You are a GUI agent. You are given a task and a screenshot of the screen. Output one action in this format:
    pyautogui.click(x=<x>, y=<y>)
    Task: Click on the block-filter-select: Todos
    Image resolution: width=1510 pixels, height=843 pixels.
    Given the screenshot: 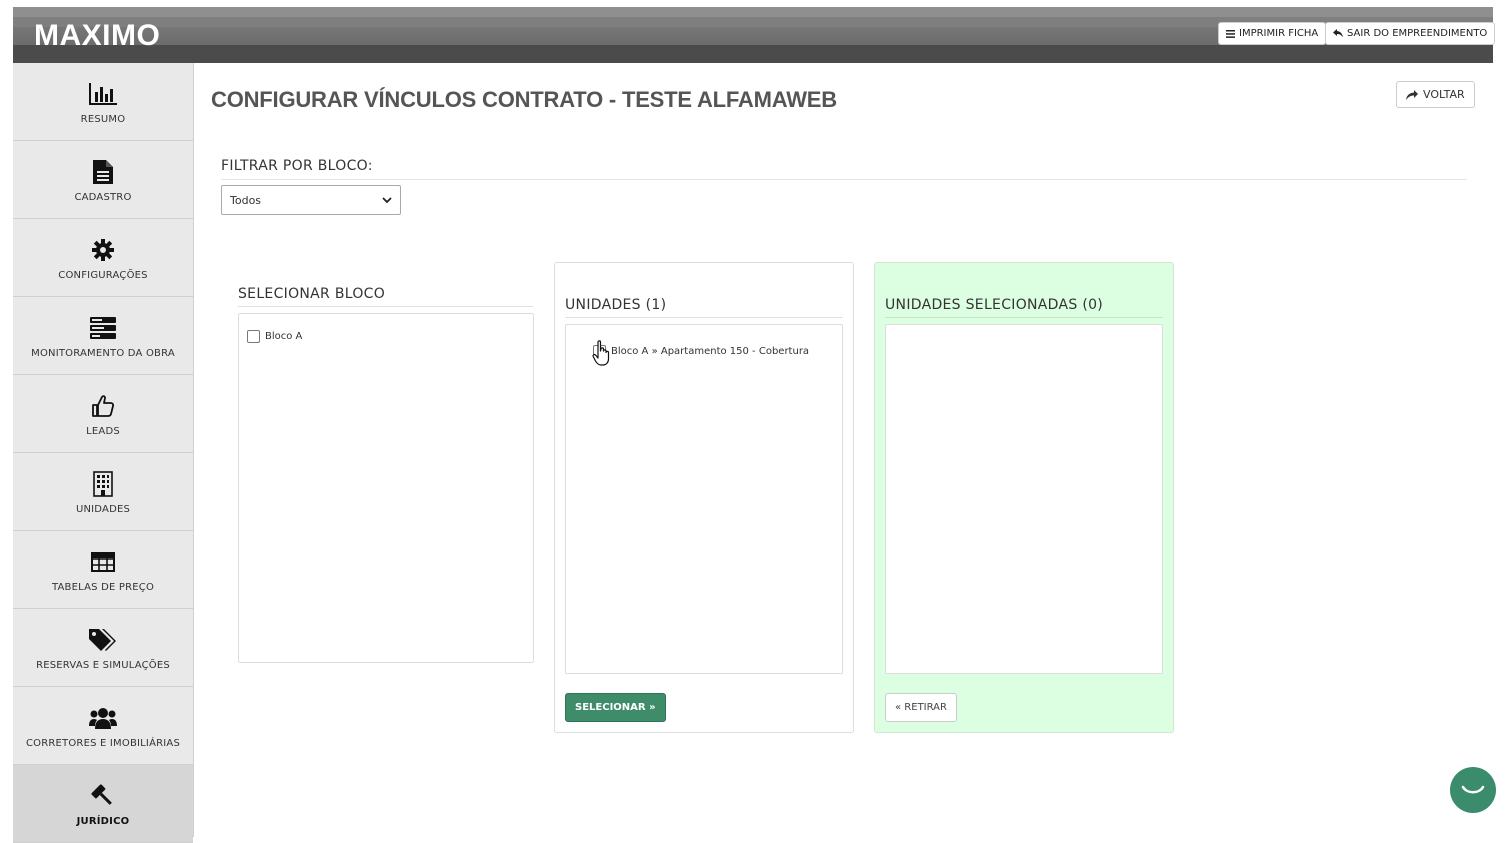 What is the action you would take?
    pyautogui.click(x=311, y=200)
    